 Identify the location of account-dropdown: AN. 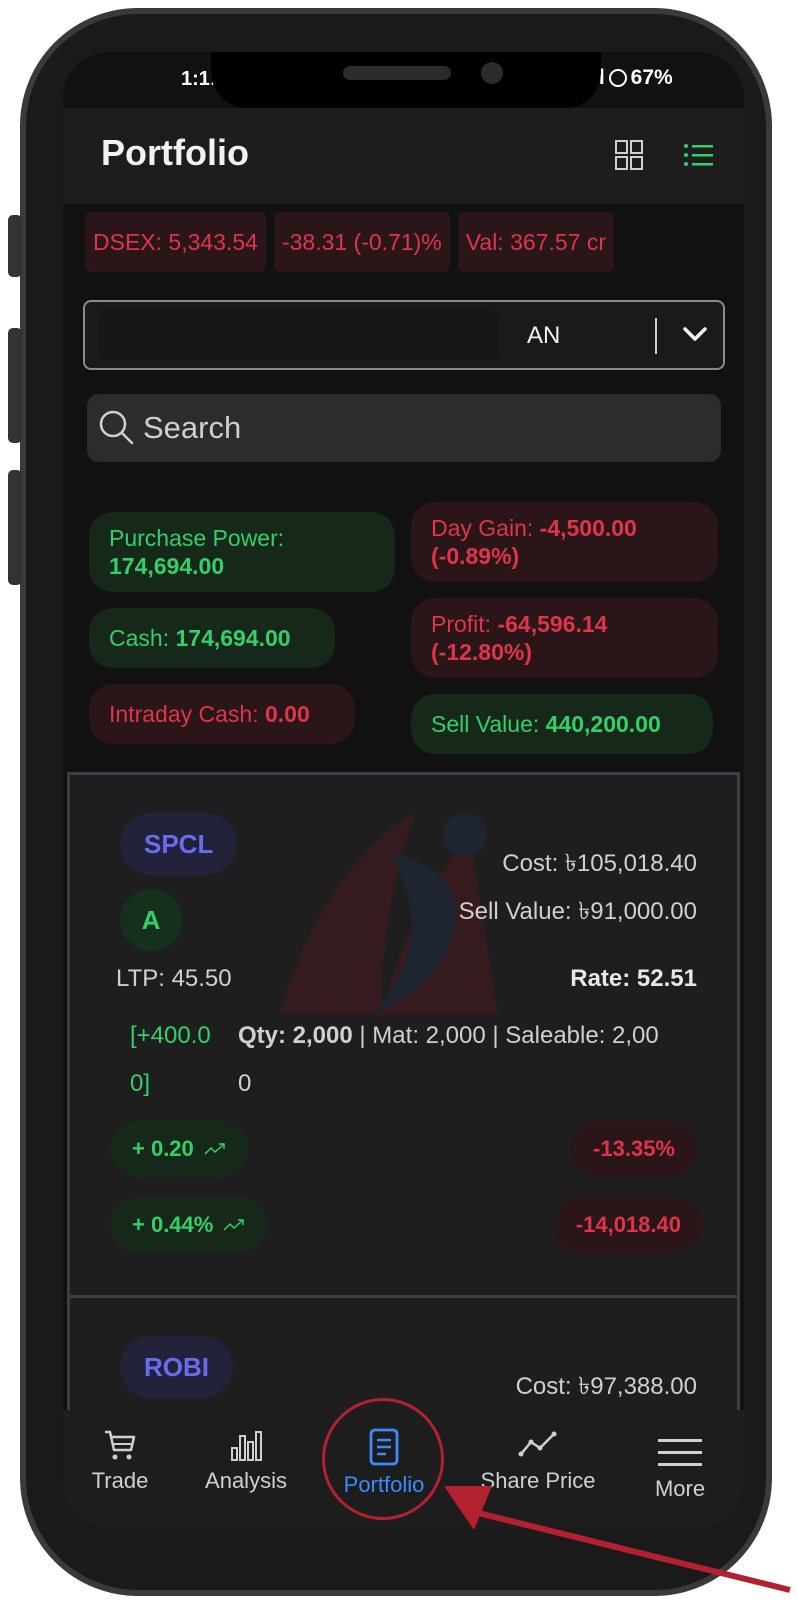
(404, 335).